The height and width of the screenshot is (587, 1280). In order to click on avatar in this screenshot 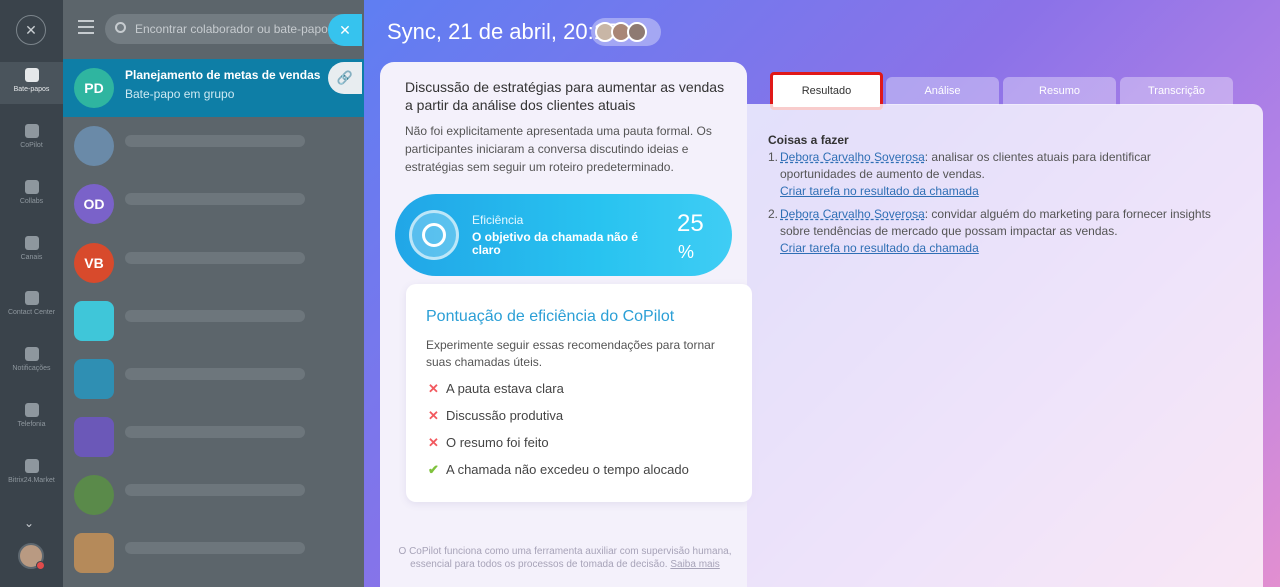, I will do `click(637, 32)`.